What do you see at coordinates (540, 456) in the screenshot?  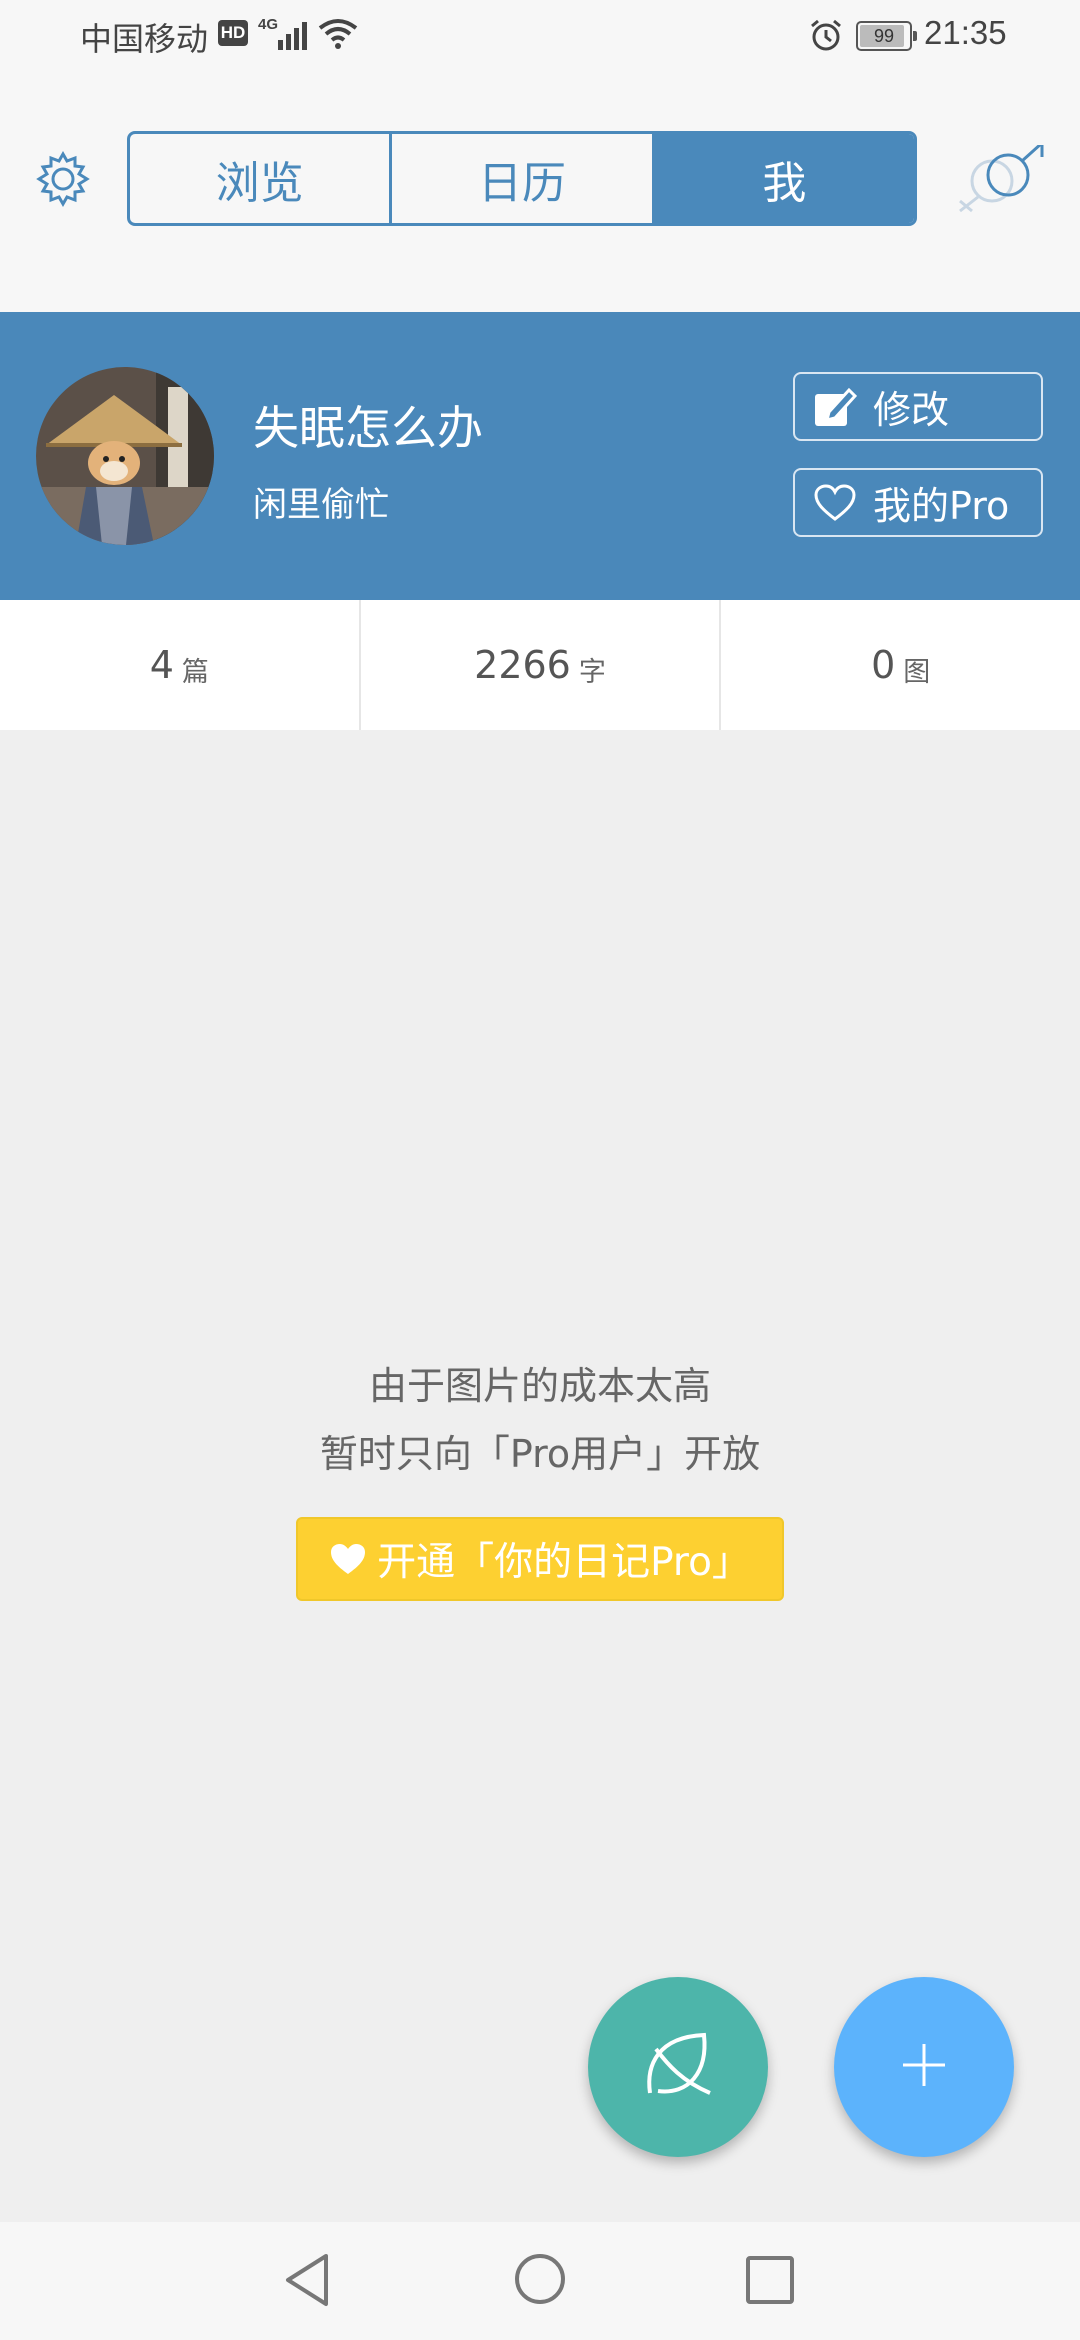 I see `profile-banner: 失眠怎么办 闲里偷忙 修改 我的Pro` at bounding box center [540, 456].